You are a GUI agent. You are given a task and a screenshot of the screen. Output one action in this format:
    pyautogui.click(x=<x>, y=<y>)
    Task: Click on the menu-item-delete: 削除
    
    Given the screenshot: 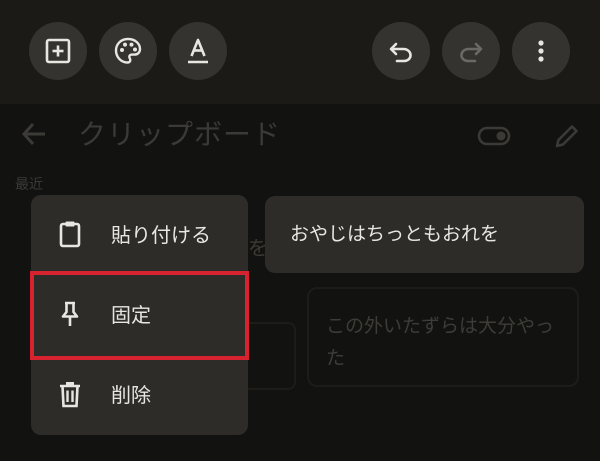 What is the action you would take?
    pyautogui.click(x=139, y=395)
    